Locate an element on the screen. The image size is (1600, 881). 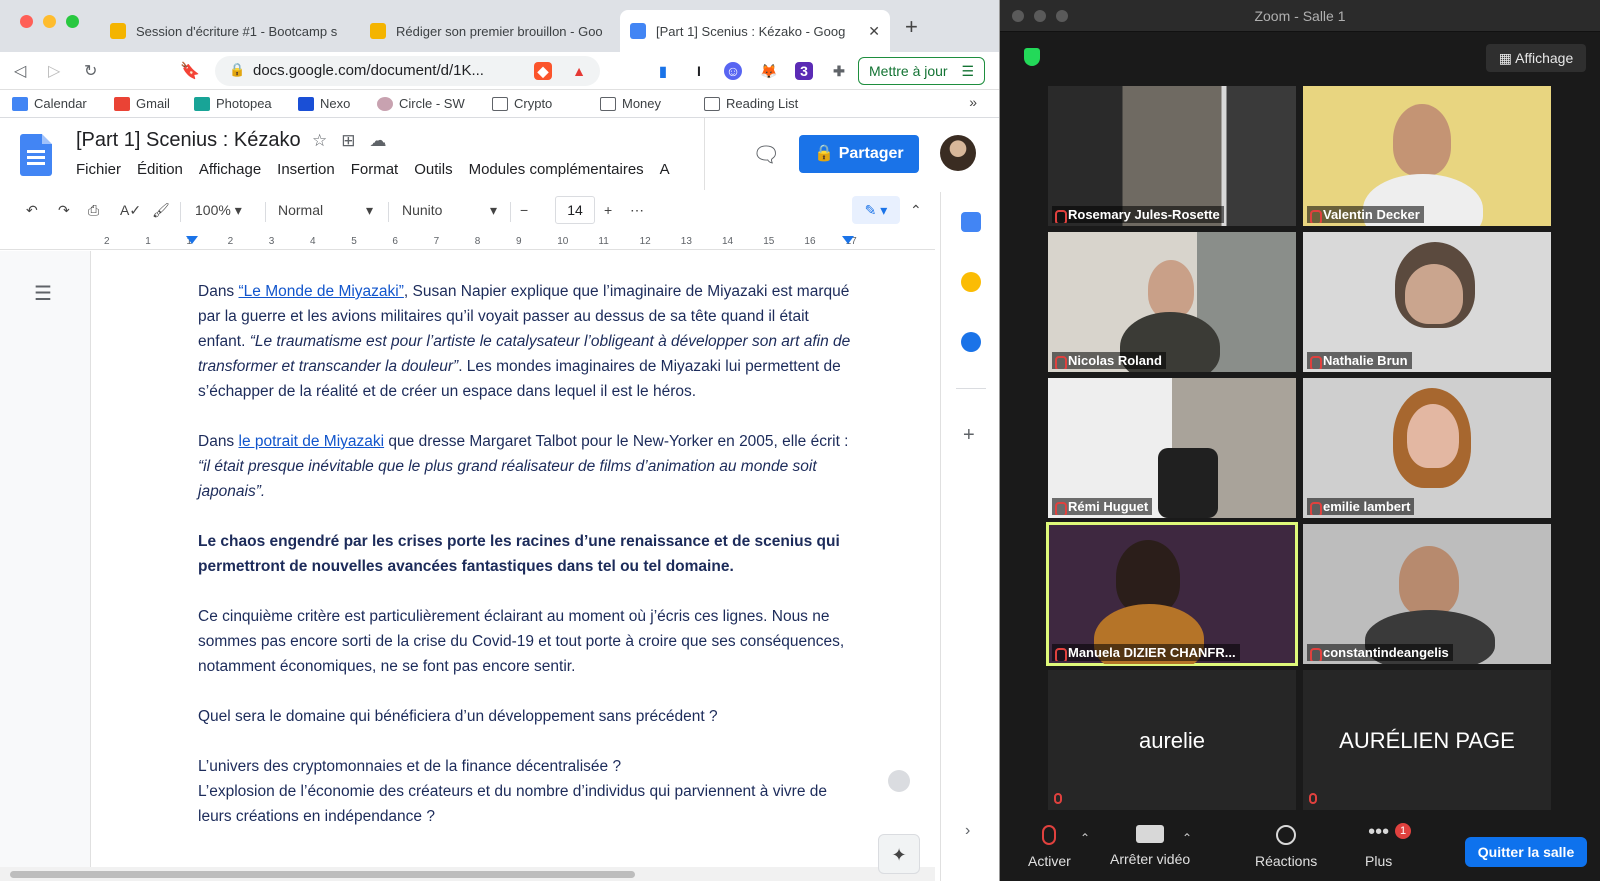
participant-tile: aurelie is located at coordinates (1172, 740).